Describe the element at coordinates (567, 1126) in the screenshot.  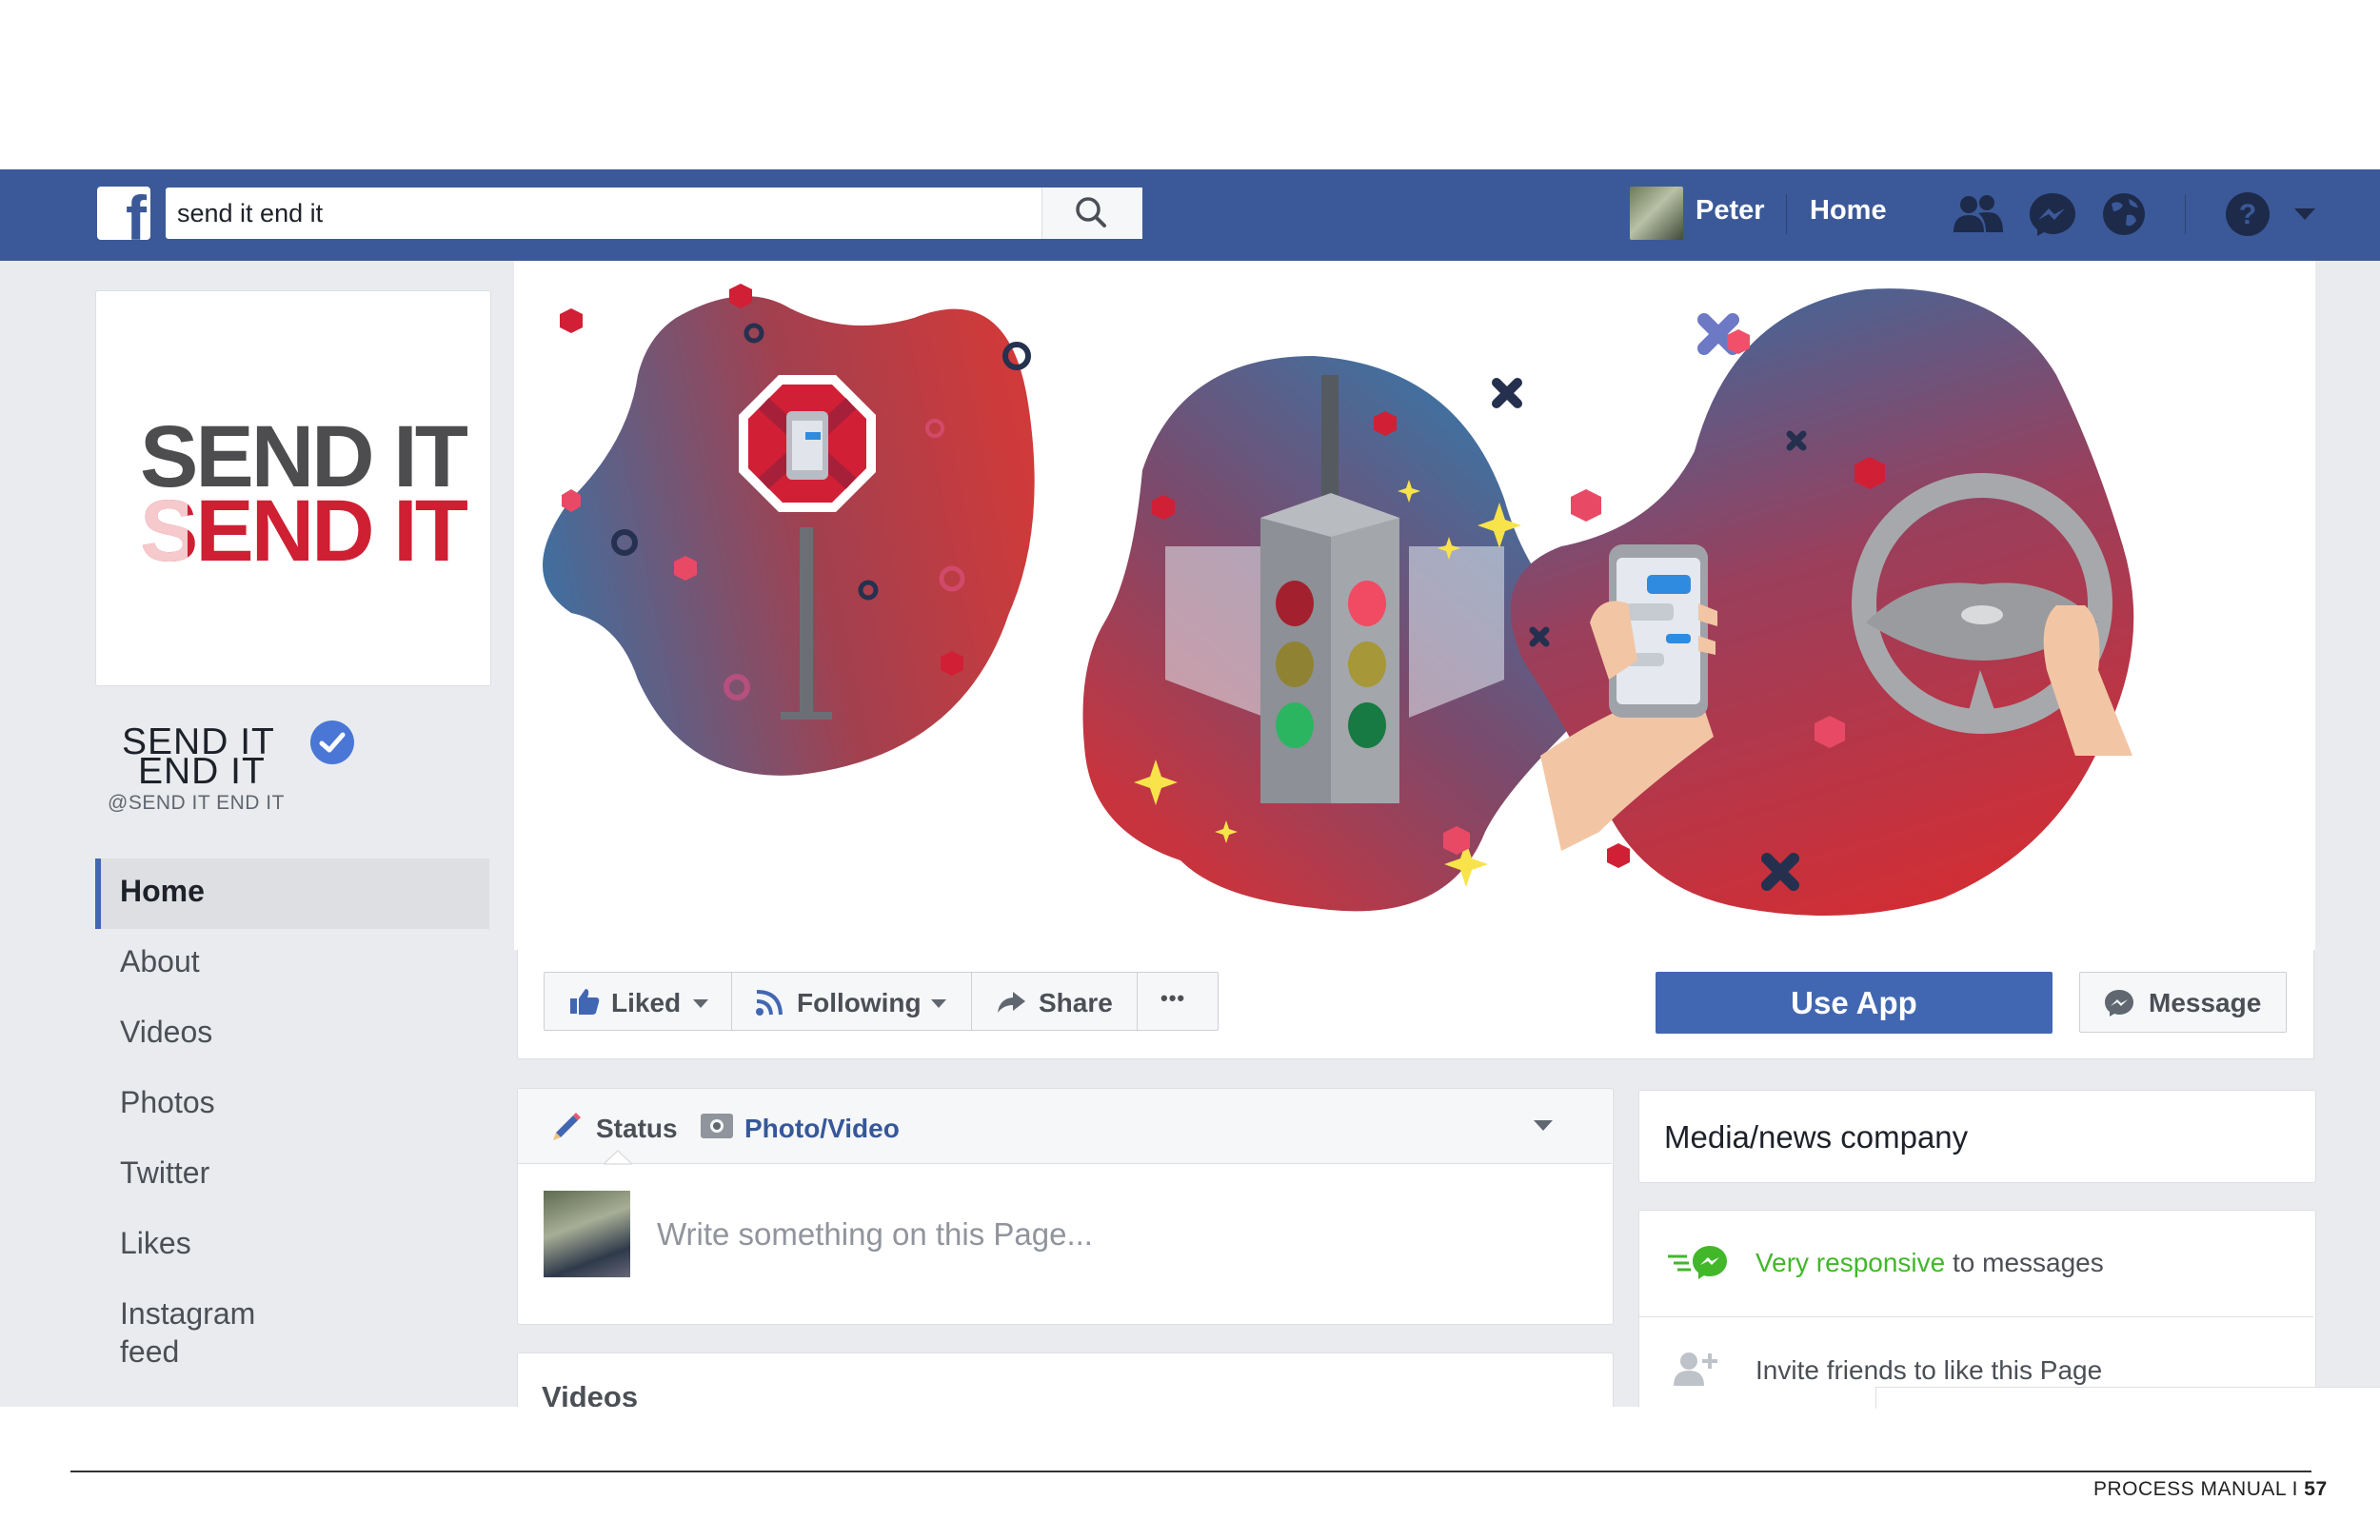
I see `pencil-icon` at that location.